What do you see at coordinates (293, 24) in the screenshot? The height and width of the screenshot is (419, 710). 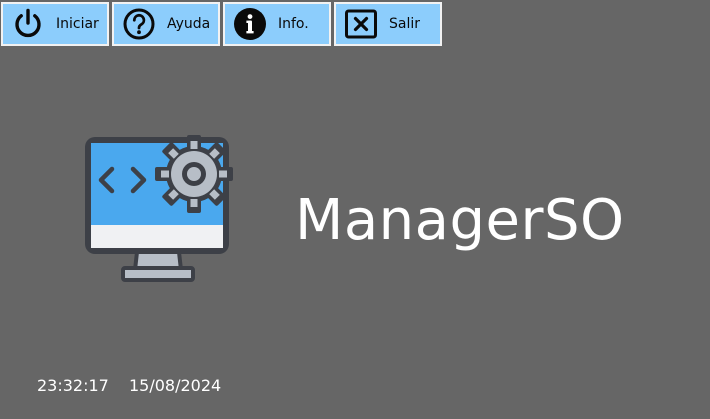 I see `info-button-label: Info.` at bounding box center [293, 24].